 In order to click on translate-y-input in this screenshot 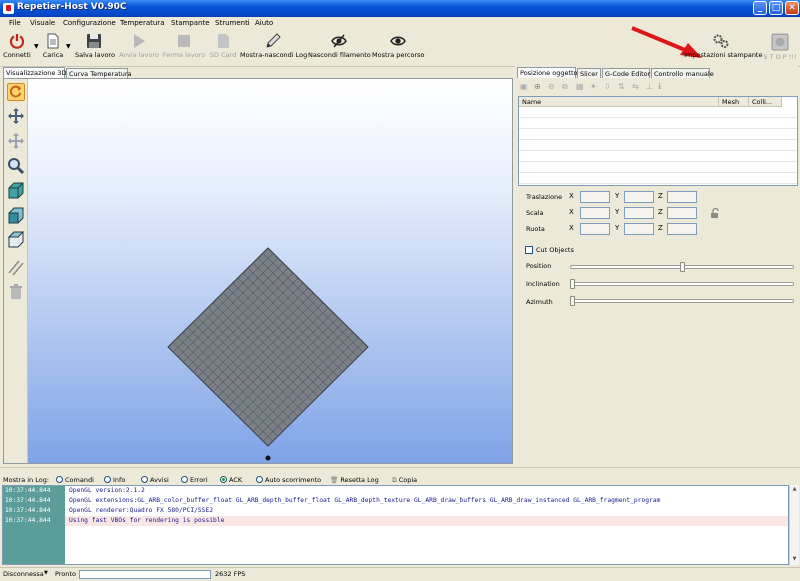, I will do `click(639, 197)`.